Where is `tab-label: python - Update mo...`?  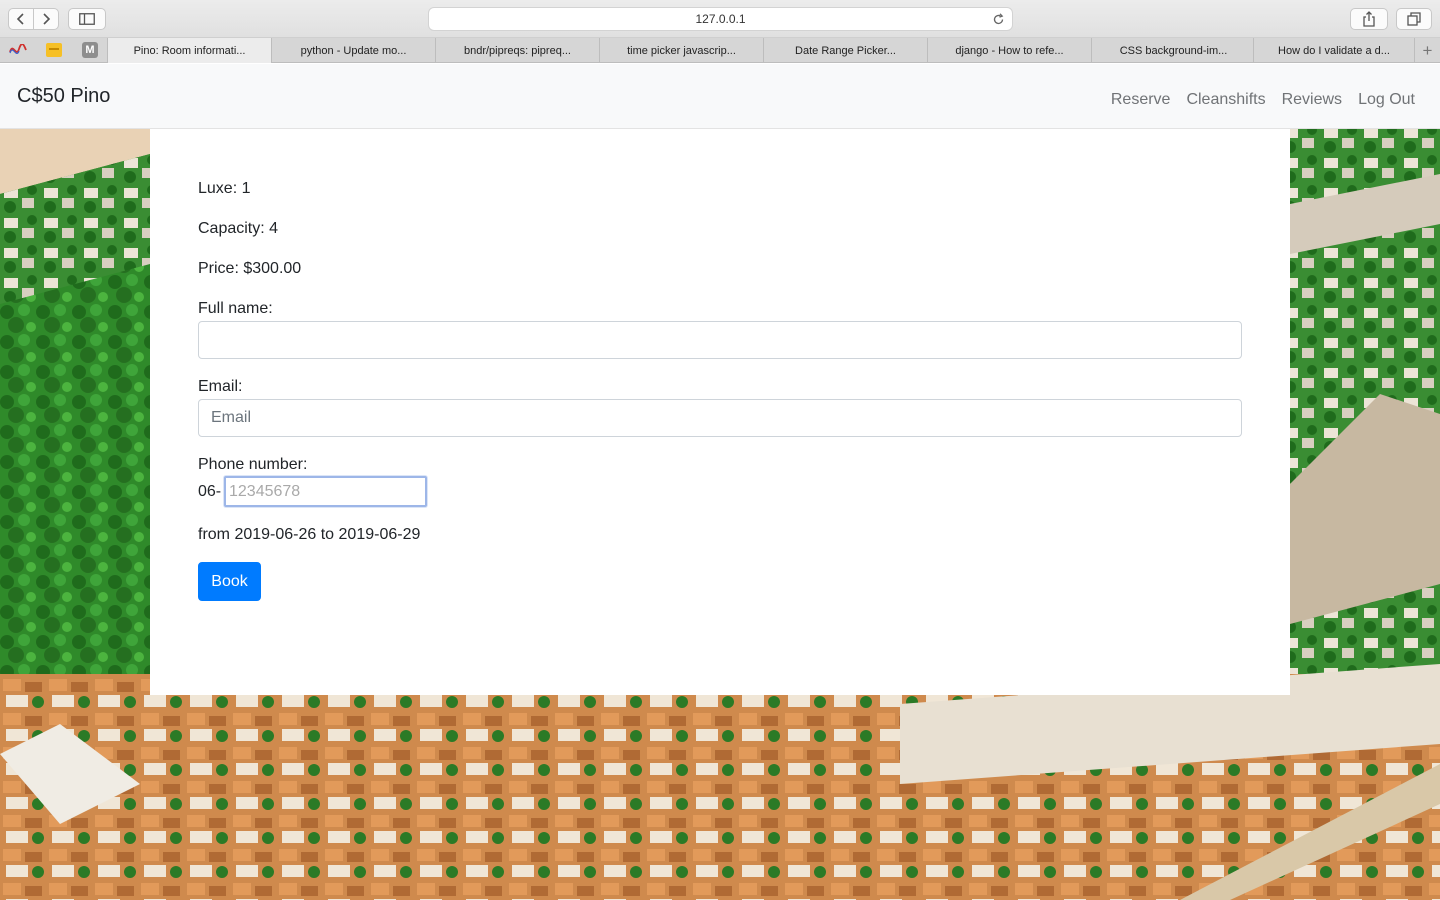
tab-label: python - Update mo... is located at coordinates (353, 50).